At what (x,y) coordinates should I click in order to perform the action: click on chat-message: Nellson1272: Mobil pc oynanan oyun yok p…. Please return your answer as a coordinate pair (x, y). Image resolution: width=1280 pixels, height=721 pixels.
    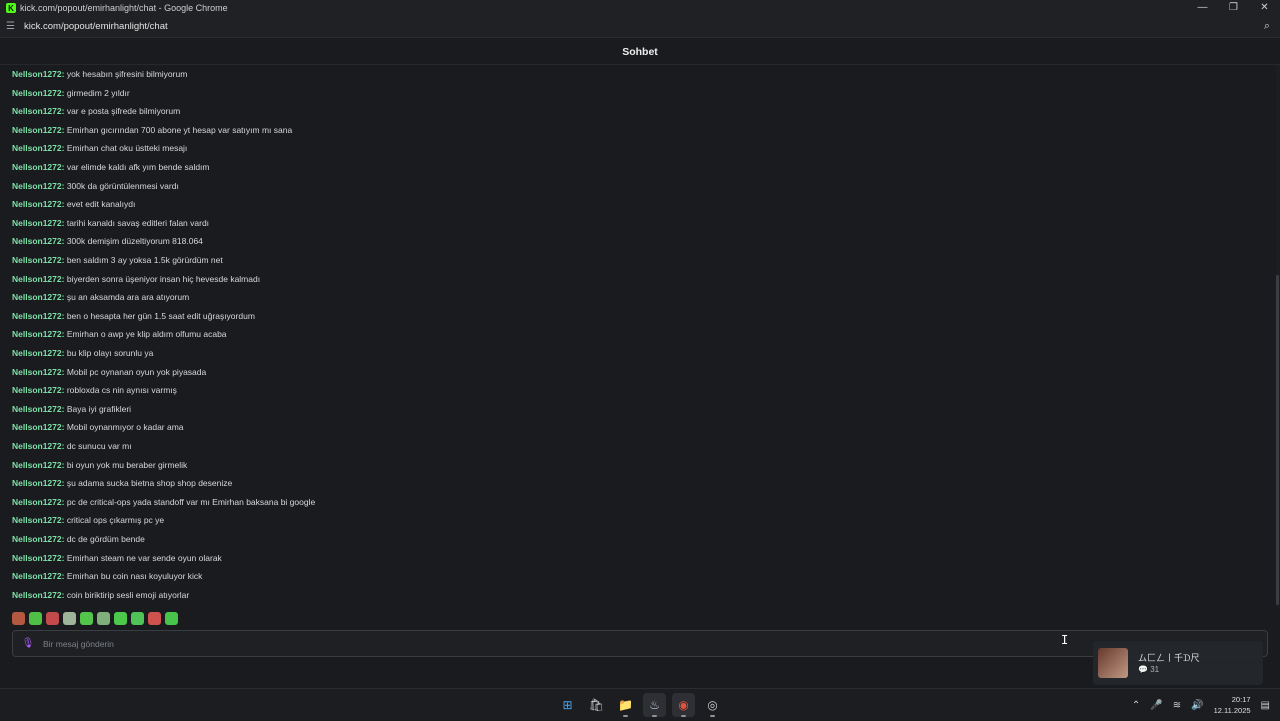
    Looking at the image, I should click on (109, 372).